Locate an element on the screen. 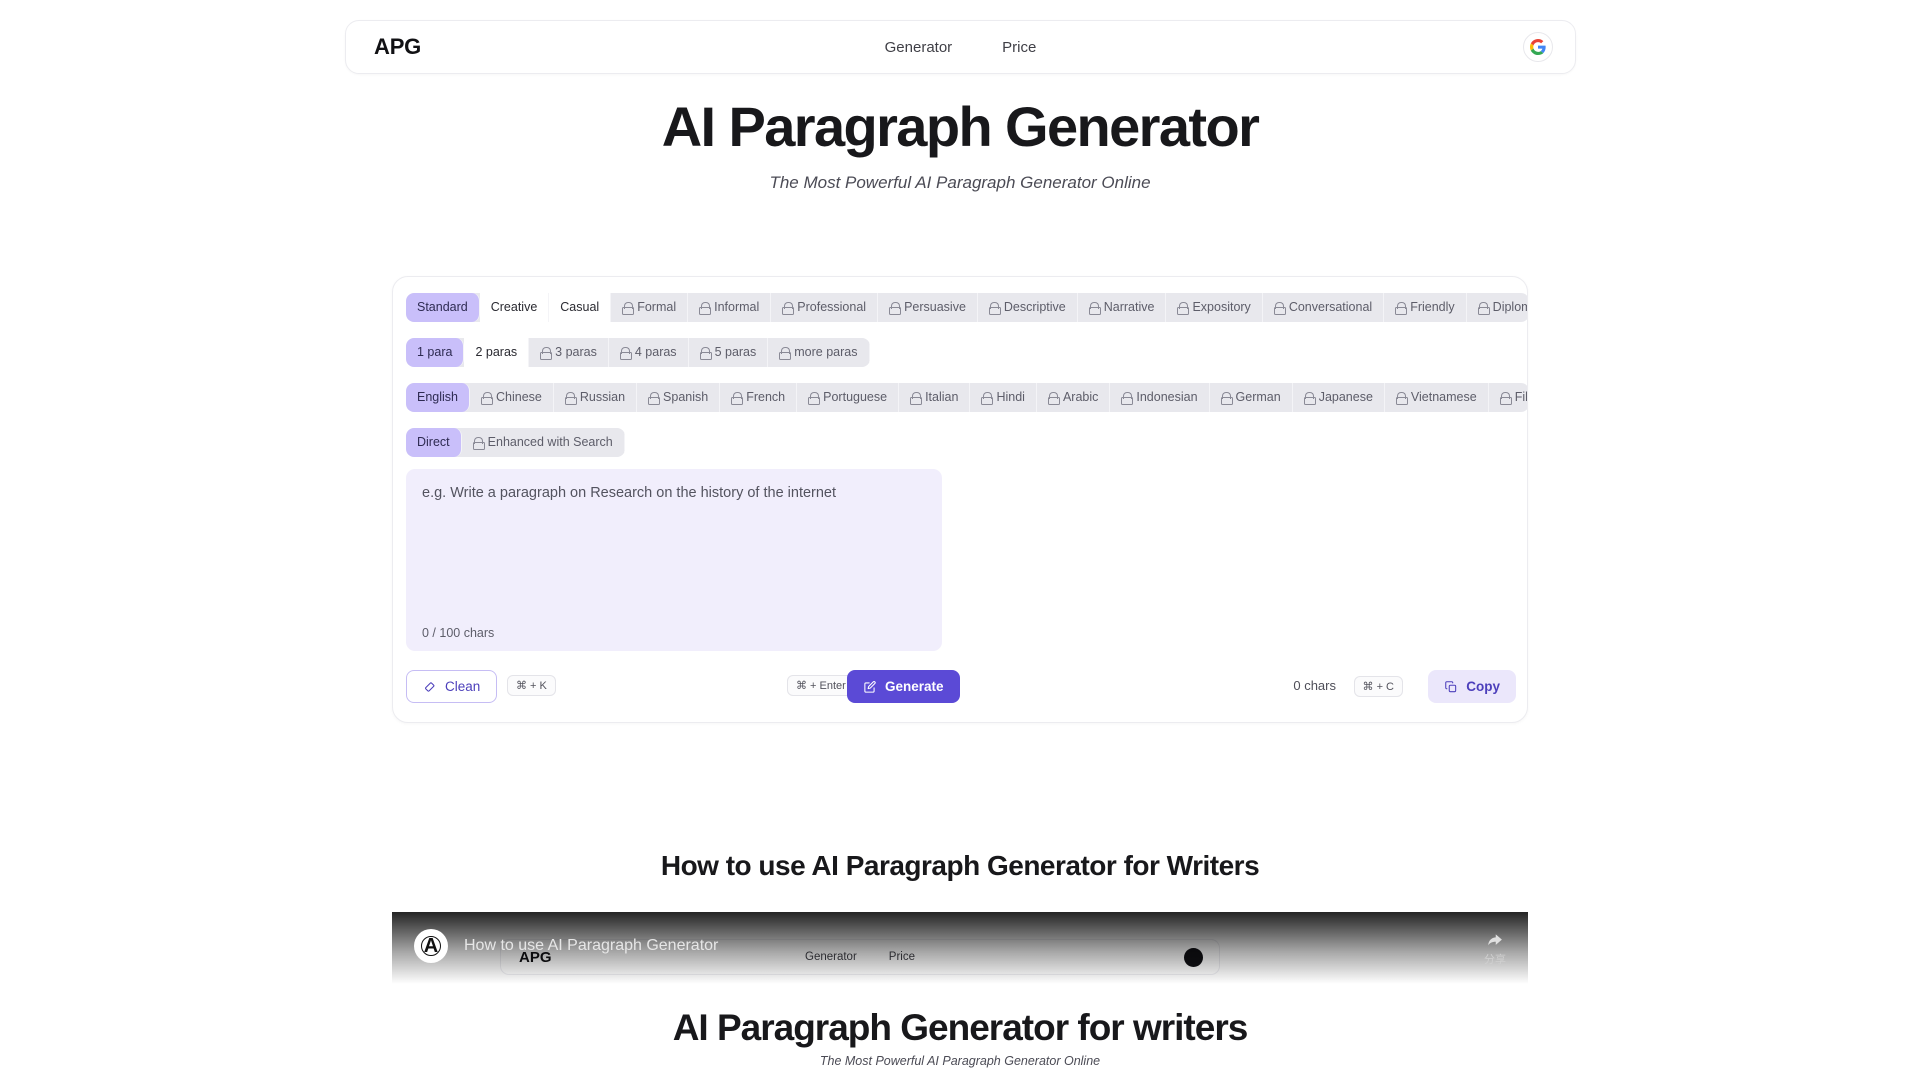 This screenshot has height=1080, width=1920. nav-item-price: Price is located at coordinates (1019, 47).